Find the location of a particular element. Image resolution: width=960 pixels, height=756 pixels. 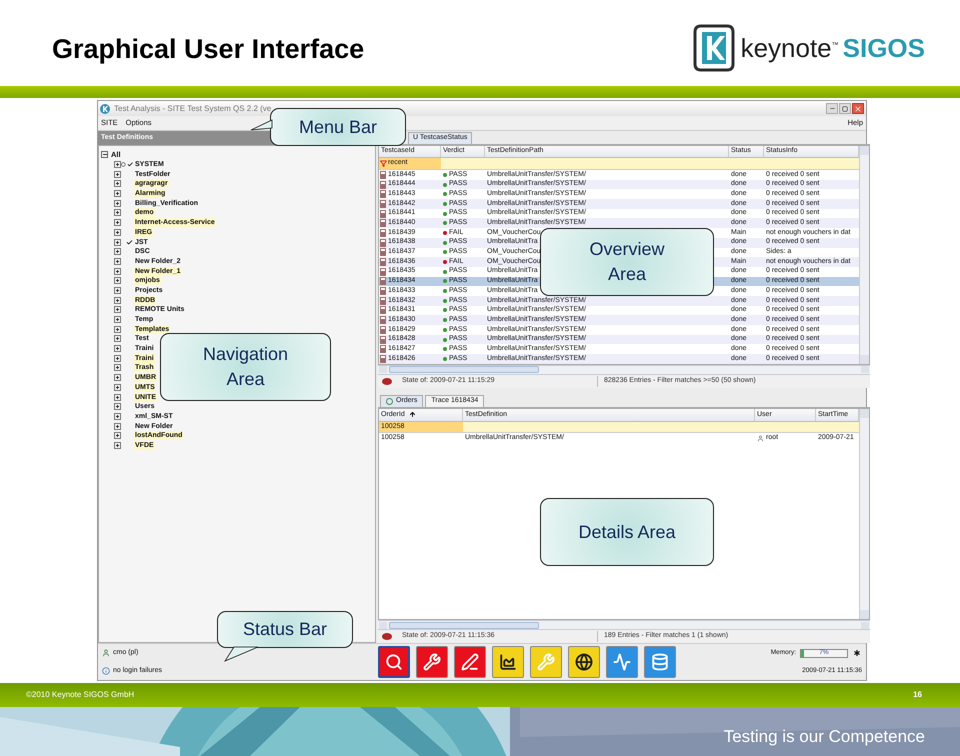

database-button is located at coordinates (660, 662).